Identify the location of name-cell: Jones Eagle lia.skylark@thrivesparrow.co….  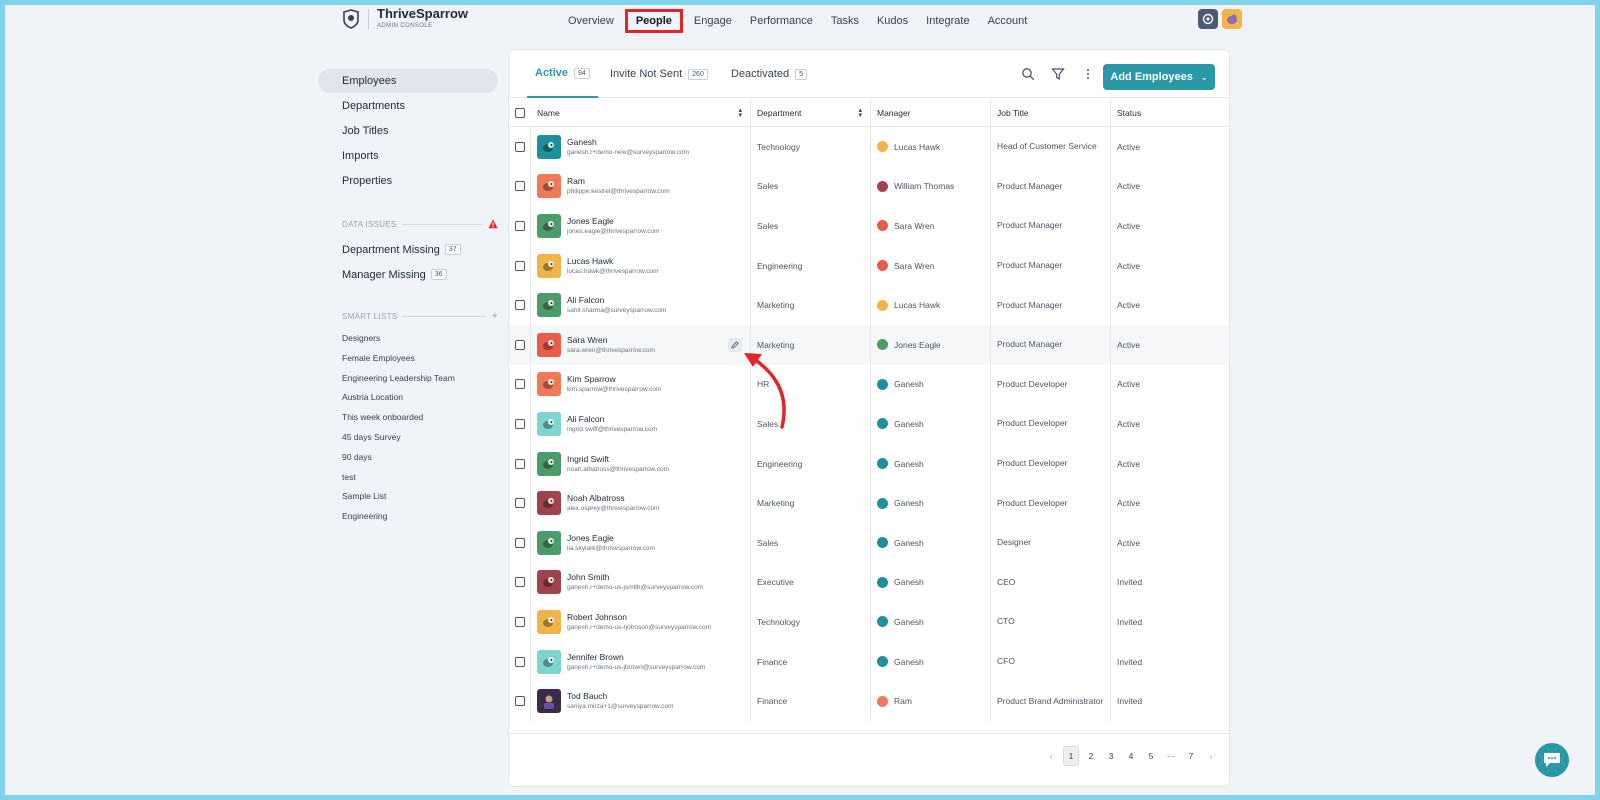
(641, 542).